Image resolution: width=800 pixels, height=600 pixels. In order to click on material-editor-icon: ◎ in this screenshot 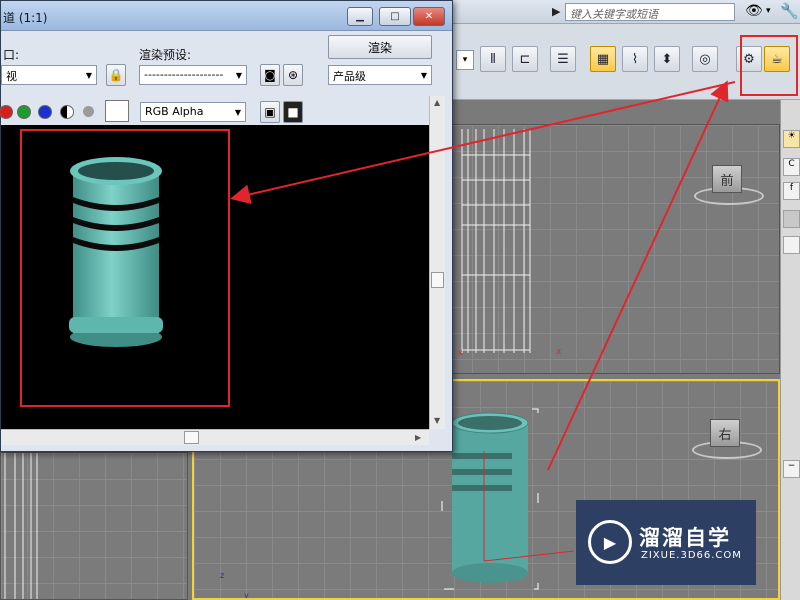, I will do `click(705, 59)`.